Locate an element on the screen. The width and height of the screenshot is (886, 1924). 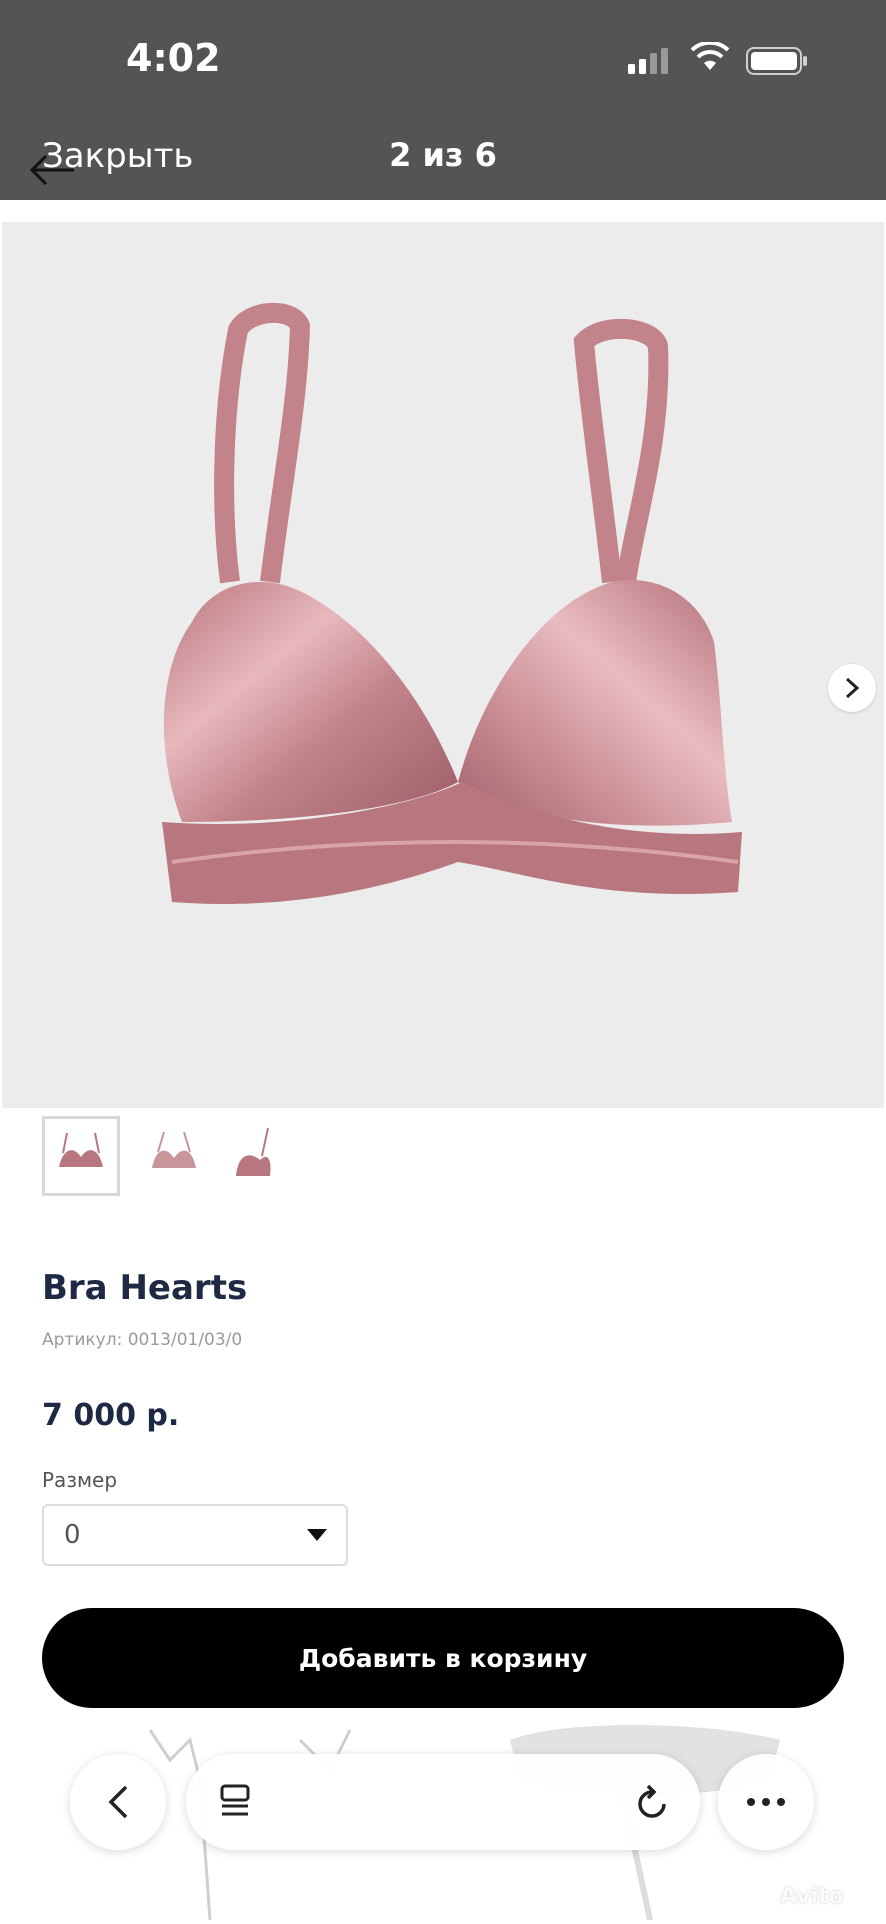
add-to-cart-button: Добавить в корзину is located at coordinates (443, 1658).